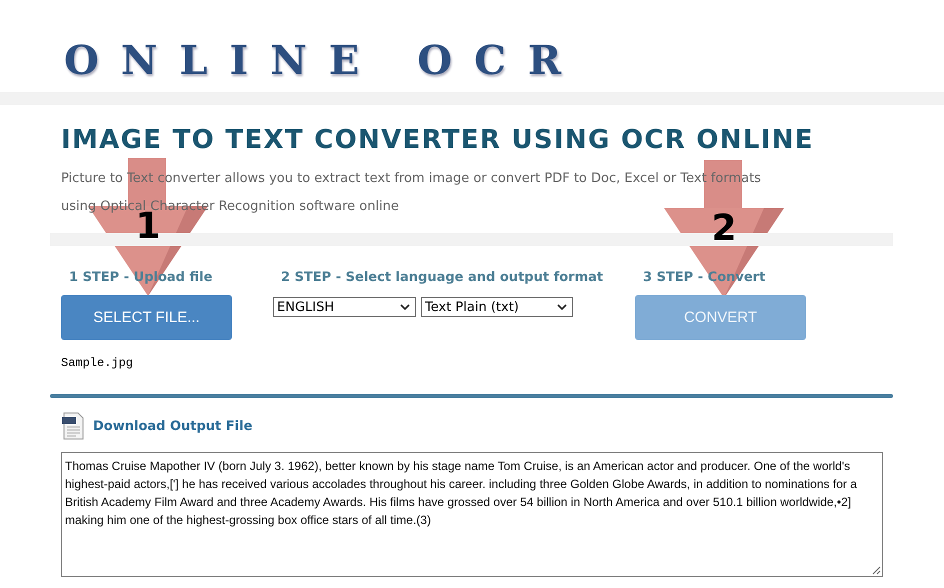 Image resolution: width=944 pixels, height=588 pixels. What do you see at coordinates (724, 228) in the screenshot?
I see `step-number: 2` at bounding box center [724, 228].